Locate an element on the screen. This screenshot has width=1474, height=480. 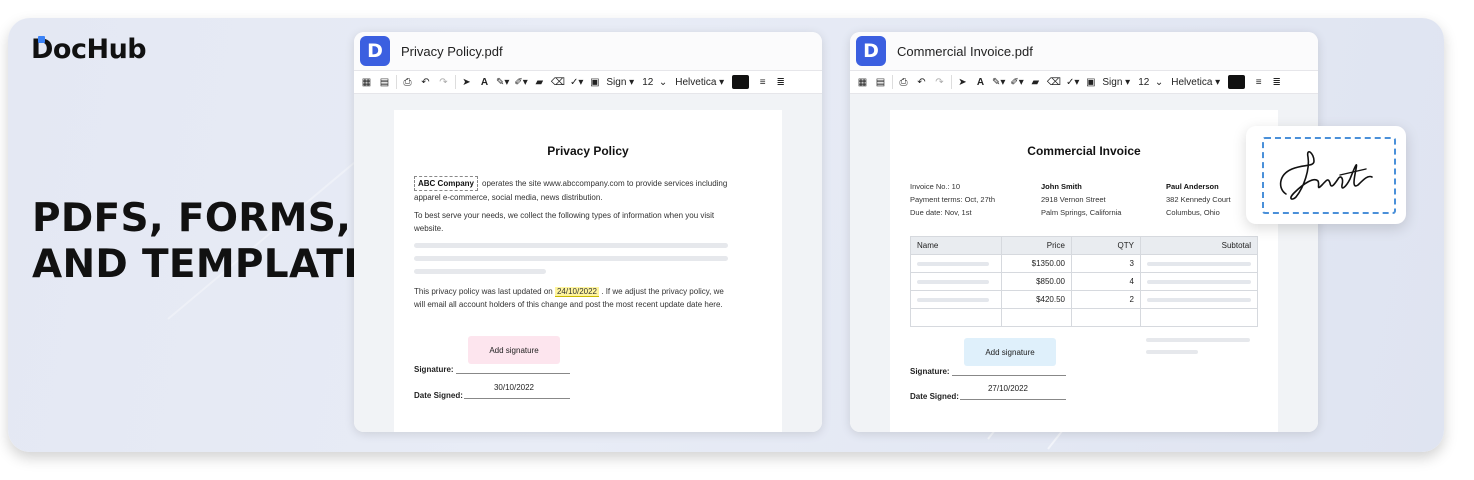
window-filename: Privacy Policy.pdf is located at coordinates (452, 51).